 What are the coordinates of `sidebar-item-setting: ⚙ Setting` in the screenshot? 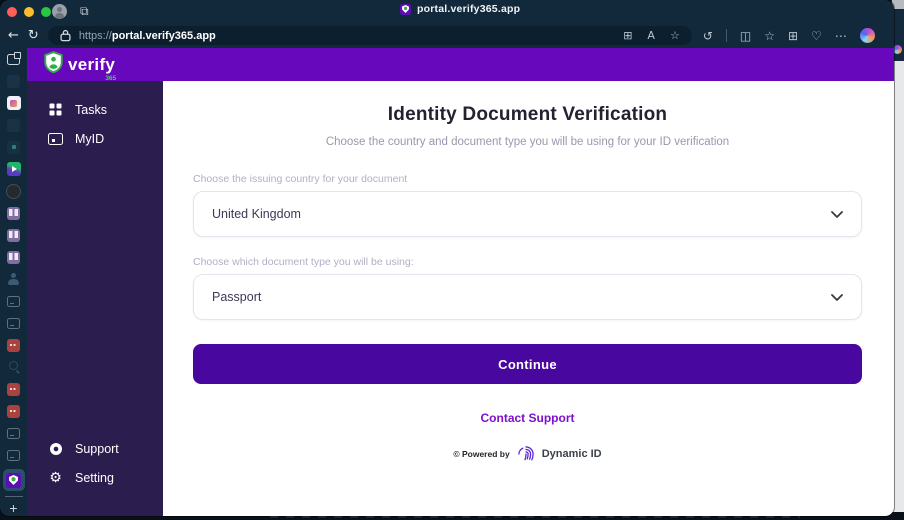 It's located at (95, 477).